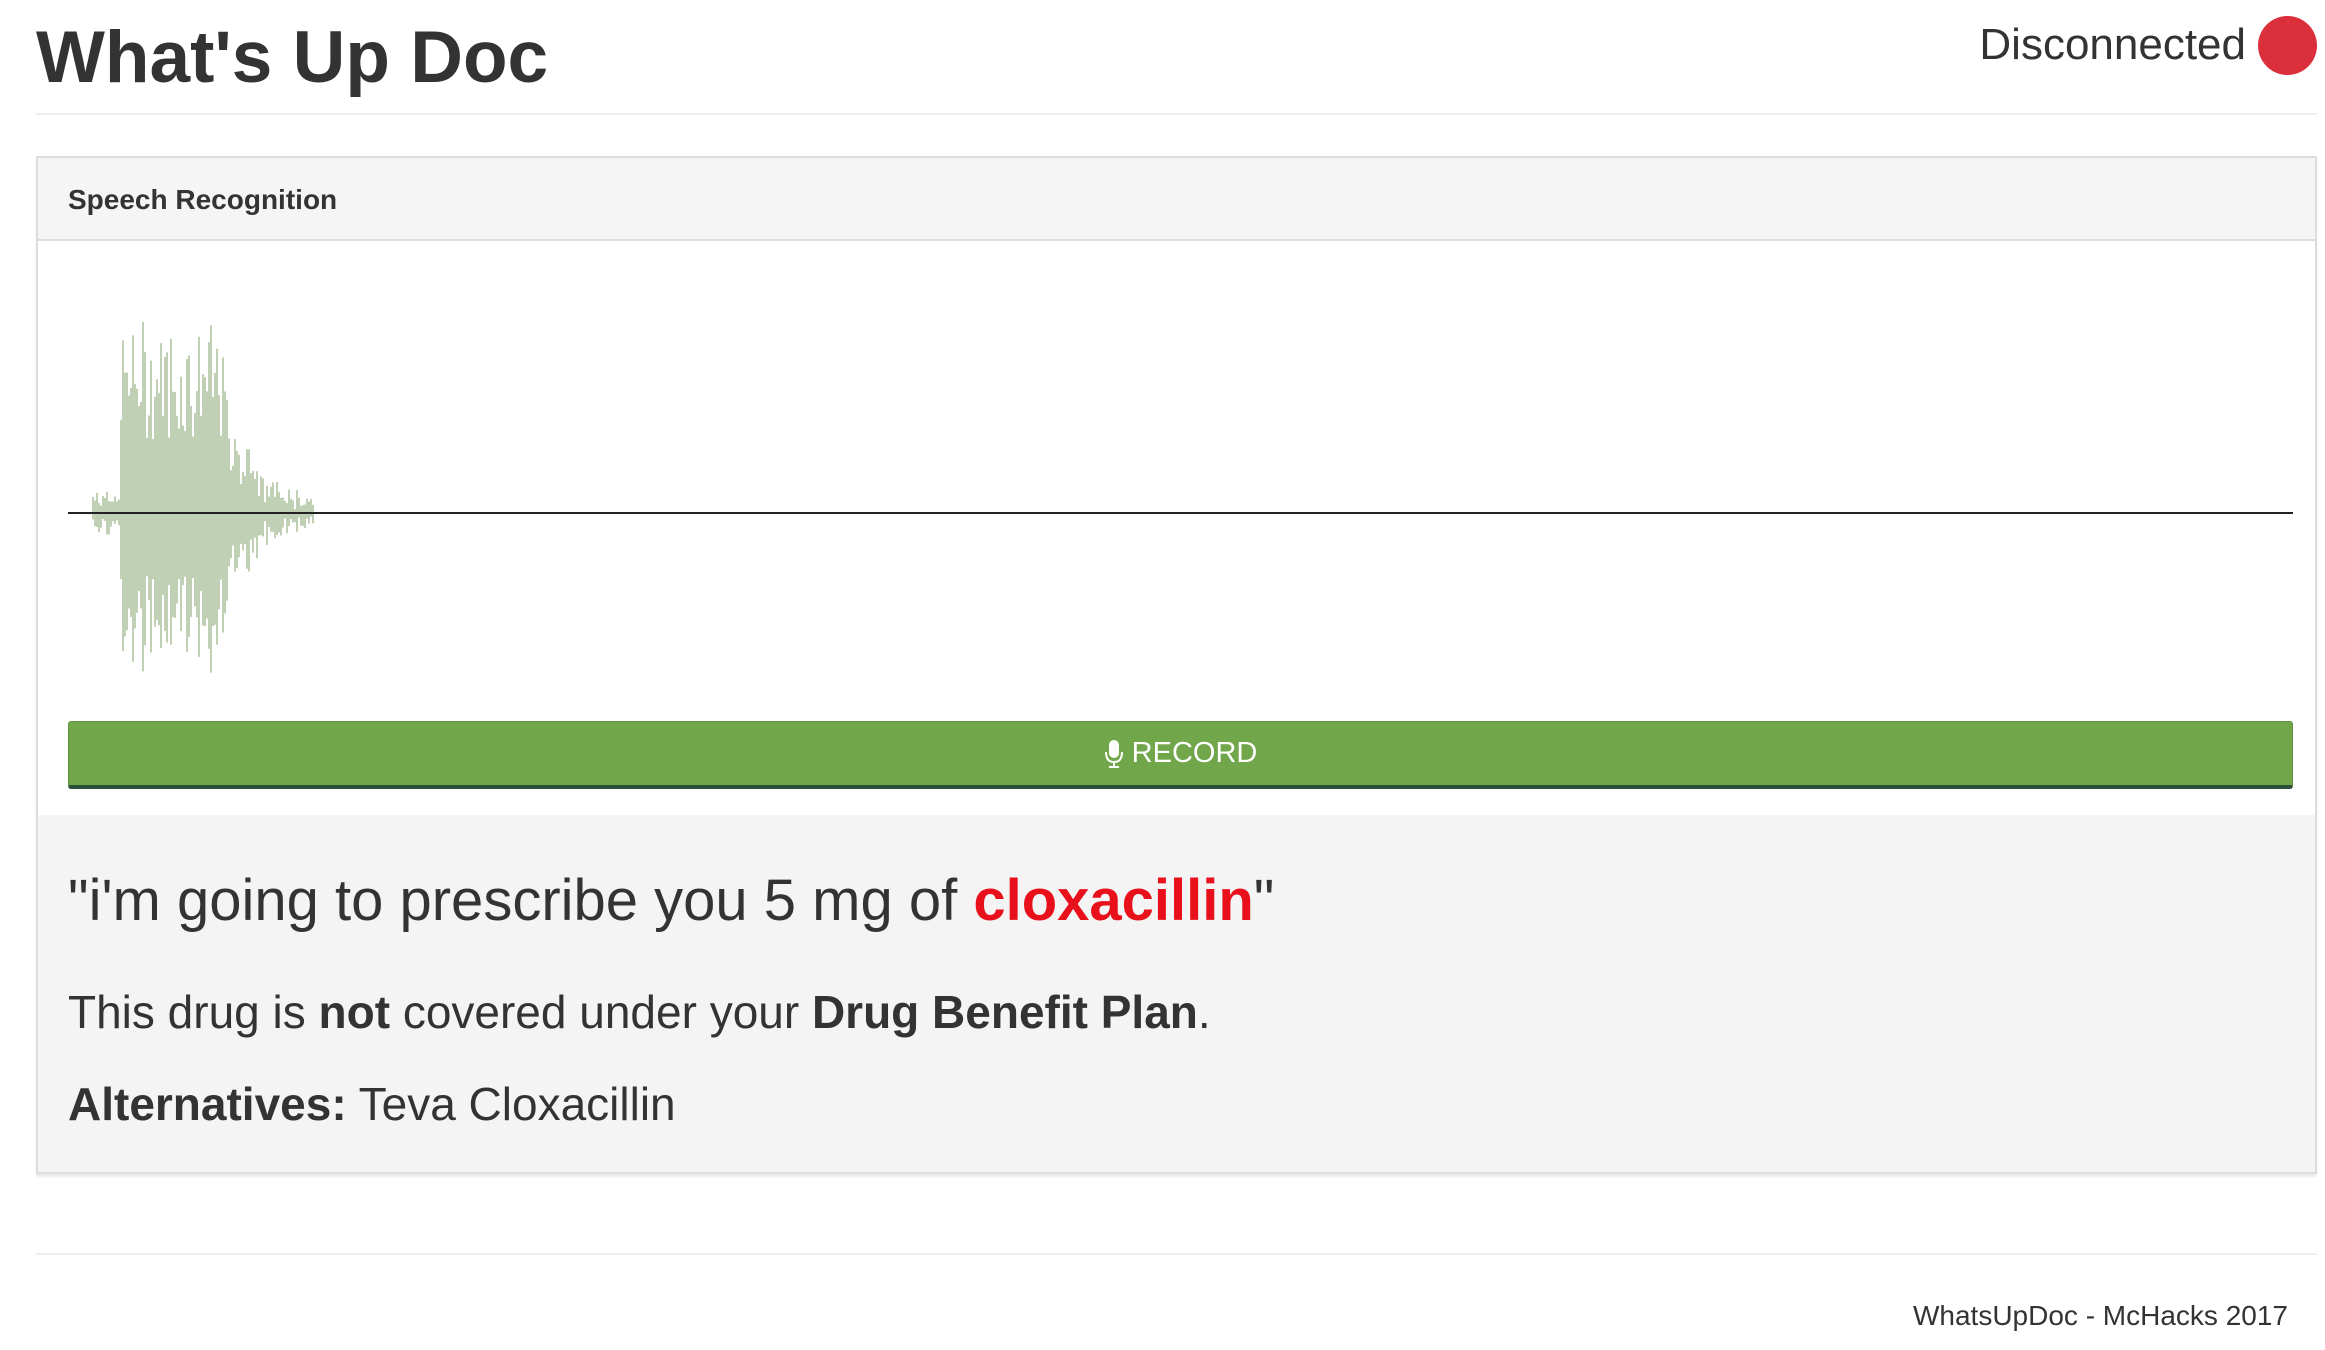  What do you see at coordinates (1176, 199) in the screenshot?
I see `panel-heading: Speech Recognition` at bounding box center [1176, 199].